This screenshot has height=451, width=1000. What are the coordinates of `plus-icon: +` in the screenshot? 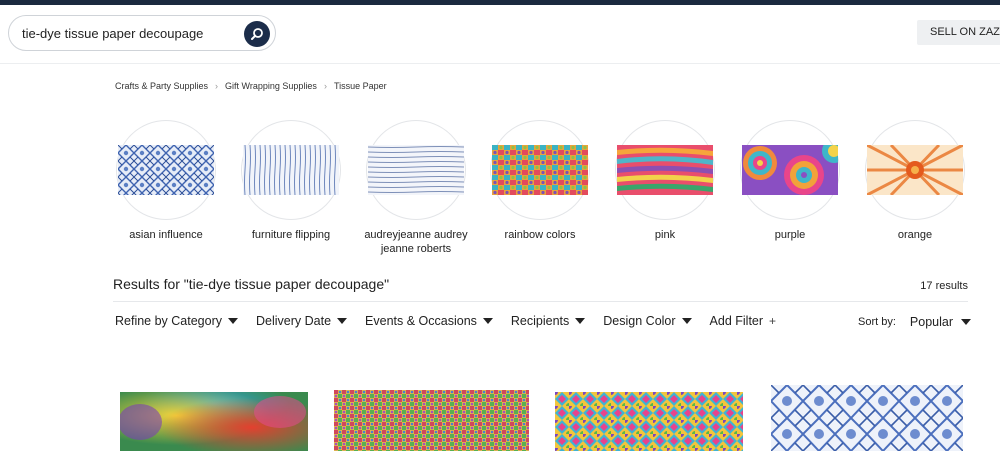 It's located at (773, 321).